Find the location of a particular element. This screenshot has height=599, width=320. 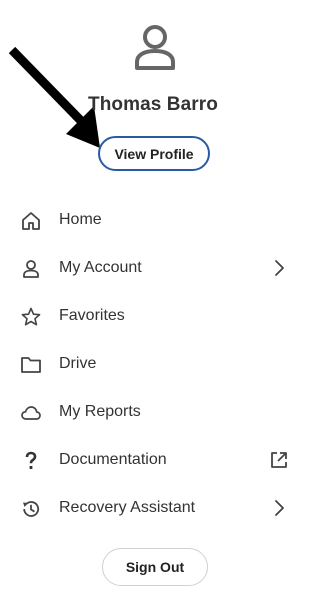

menu-item-documentation: Documentation is located at coordinates (153, 460).